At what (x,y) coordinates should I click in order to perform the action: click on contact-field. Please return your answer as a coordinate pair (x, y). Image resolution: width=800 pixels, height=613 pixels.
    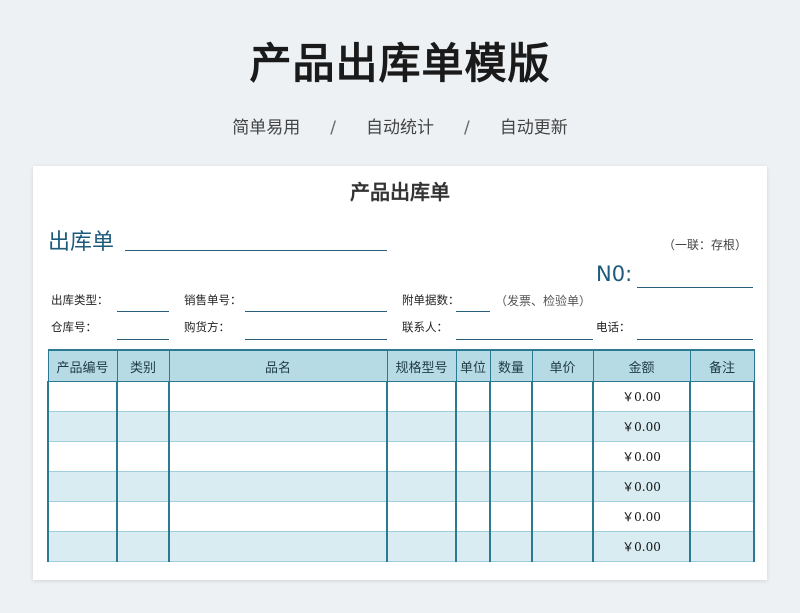
    Looking at the image, I should click on (524, 339).